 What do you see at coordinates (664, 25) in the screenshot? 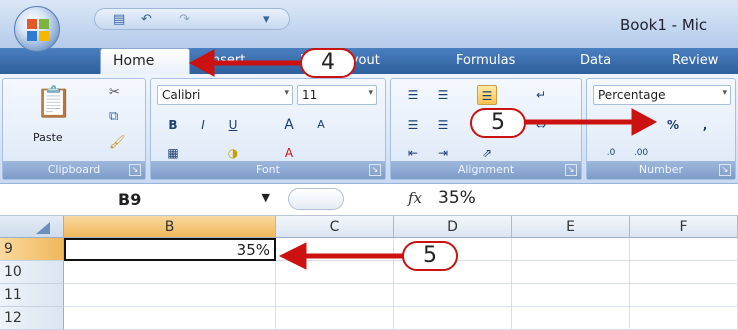
I see `app-title: Book1 - Mic` at bounding box center [664, 25].